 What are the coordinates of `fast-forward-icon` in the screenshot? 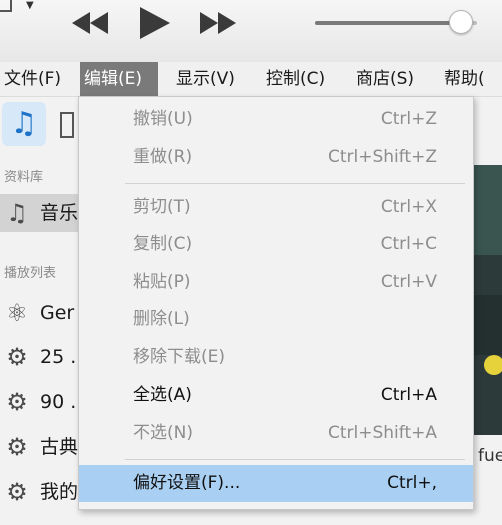 It's located at (218, 24).